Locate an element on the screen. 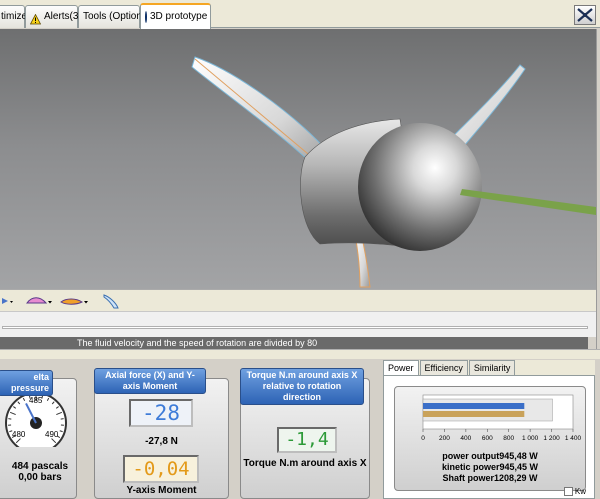 The image size is (600, 499). tab-alerts: Alerts(3) is located at coordinates (53, 16).